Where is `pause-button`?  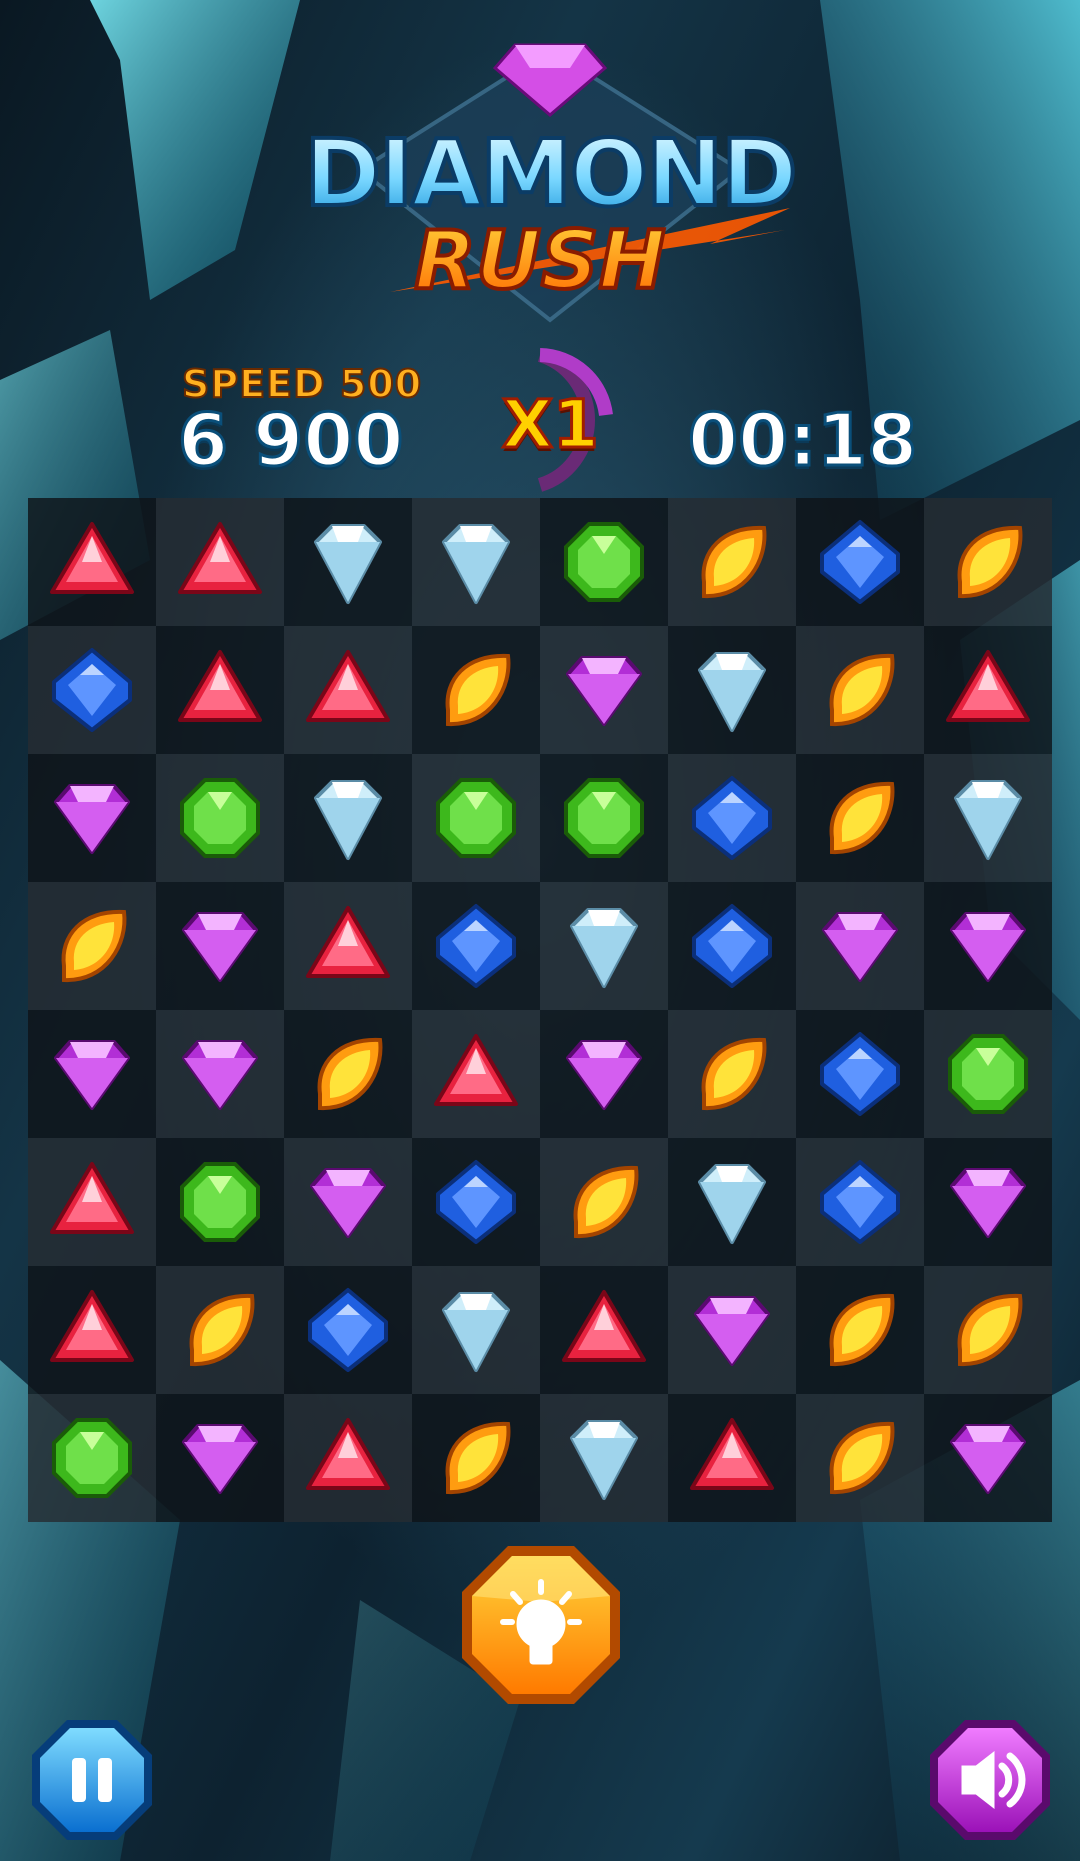
pause-button is located at coordinates (92, 1780).